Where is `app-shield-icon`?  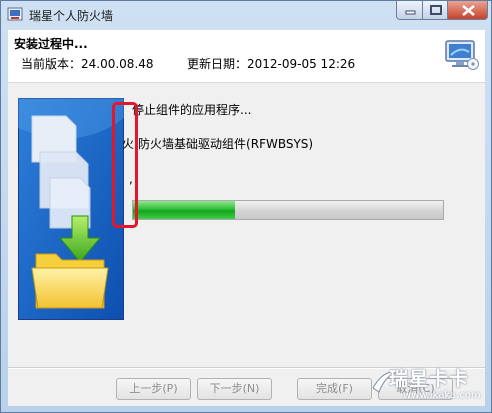 app-shield-icon is located at coordinates (15, 14).